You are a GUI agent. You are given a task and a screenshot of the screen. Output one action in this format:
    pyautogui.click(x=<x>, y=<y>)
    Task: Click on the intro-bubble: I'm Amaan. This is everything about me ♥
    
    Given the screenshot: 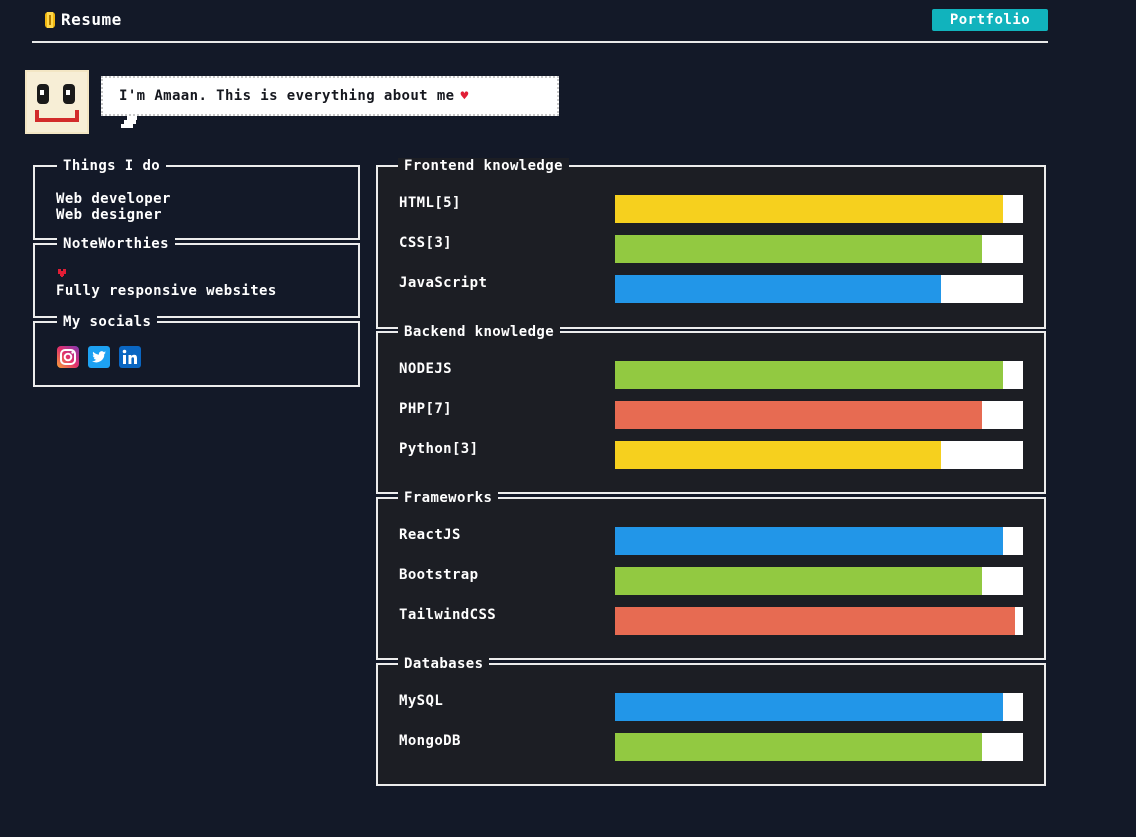 What is the action you would take?
    pyautogui.click(x=330, y=96)
    